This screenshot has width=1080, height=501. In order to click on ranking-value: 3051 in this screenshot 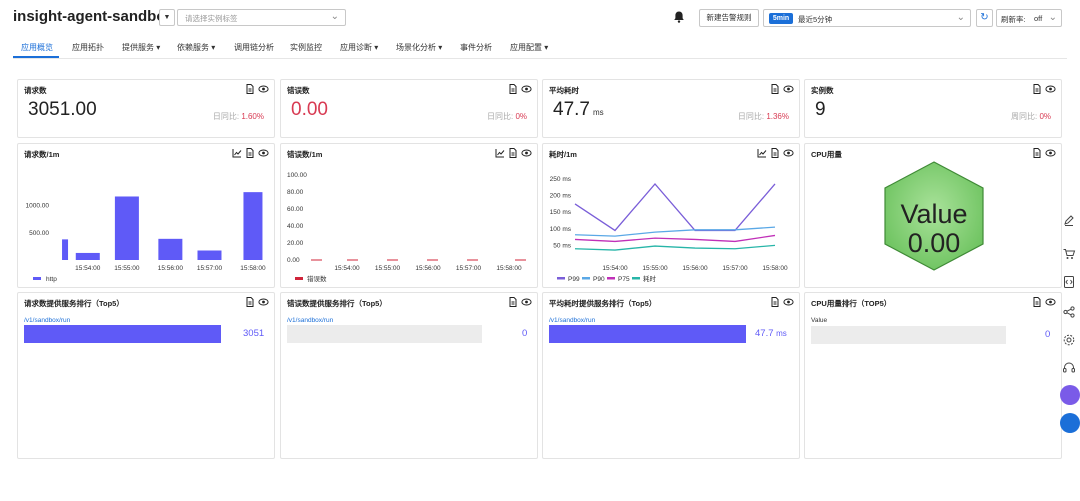, I will do `click(254, 333)`.